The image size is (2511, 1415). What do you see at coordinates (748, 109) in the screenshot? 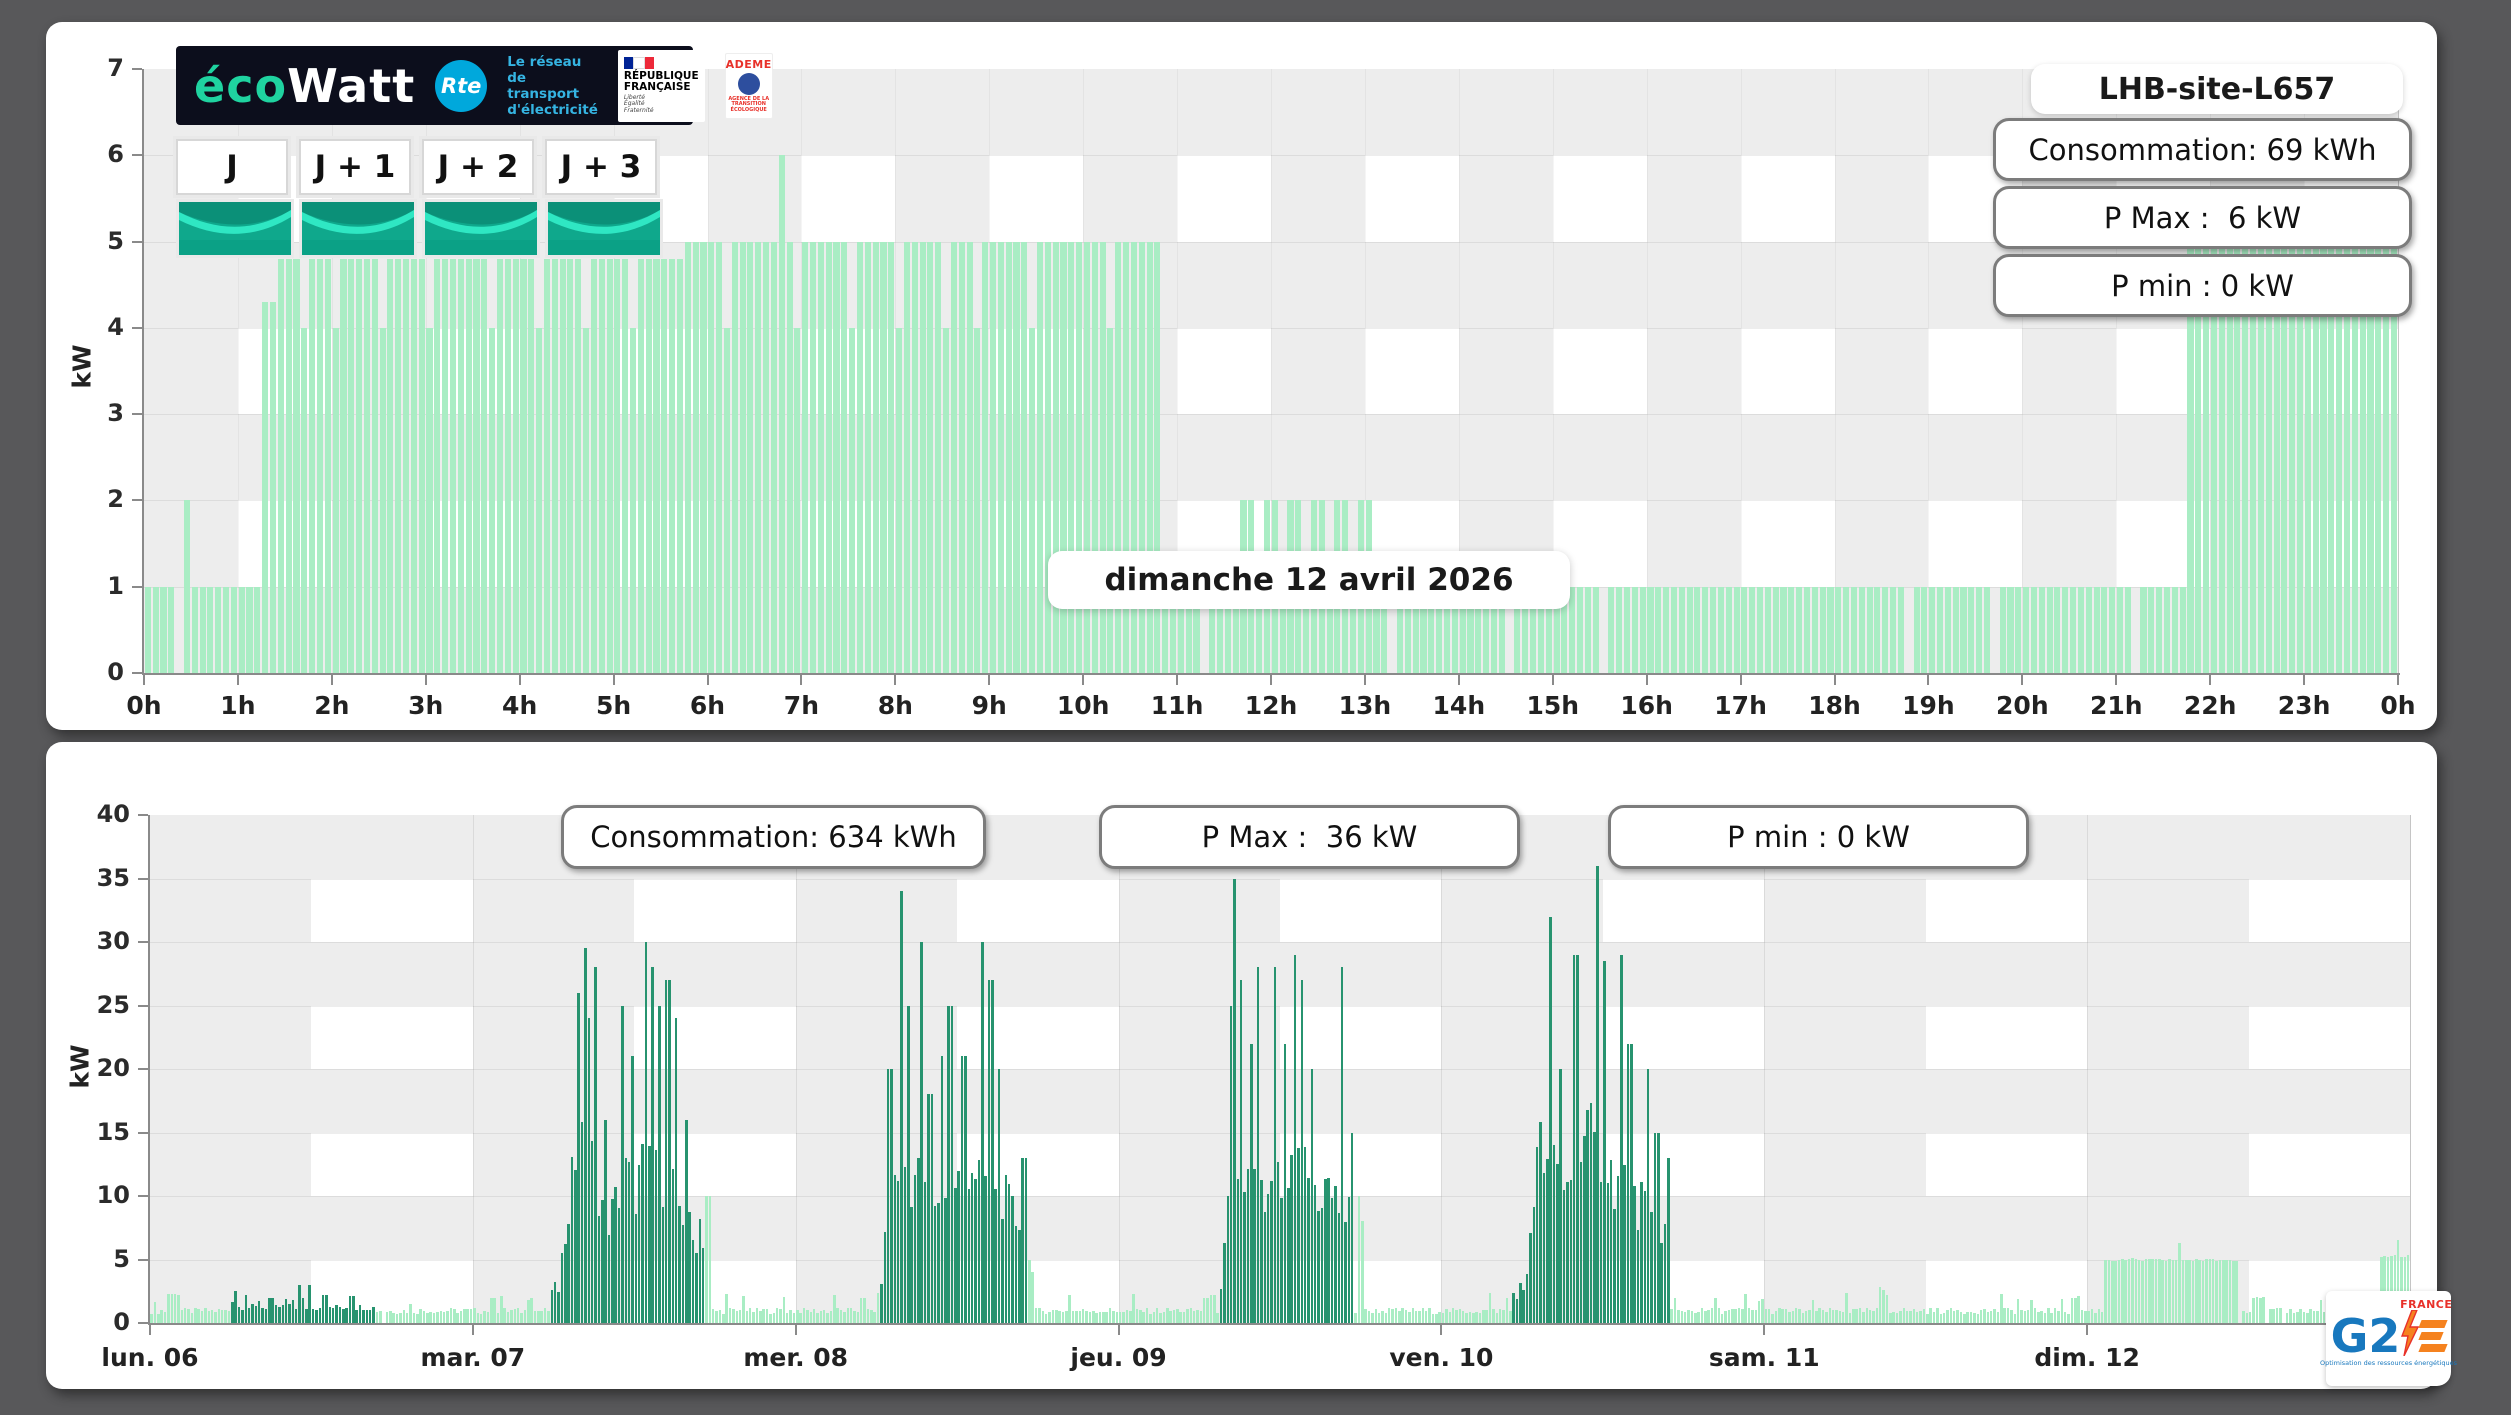
I see `ademe-tag3: ÉCOLOGIQUE` at bounding box center [748, 109].